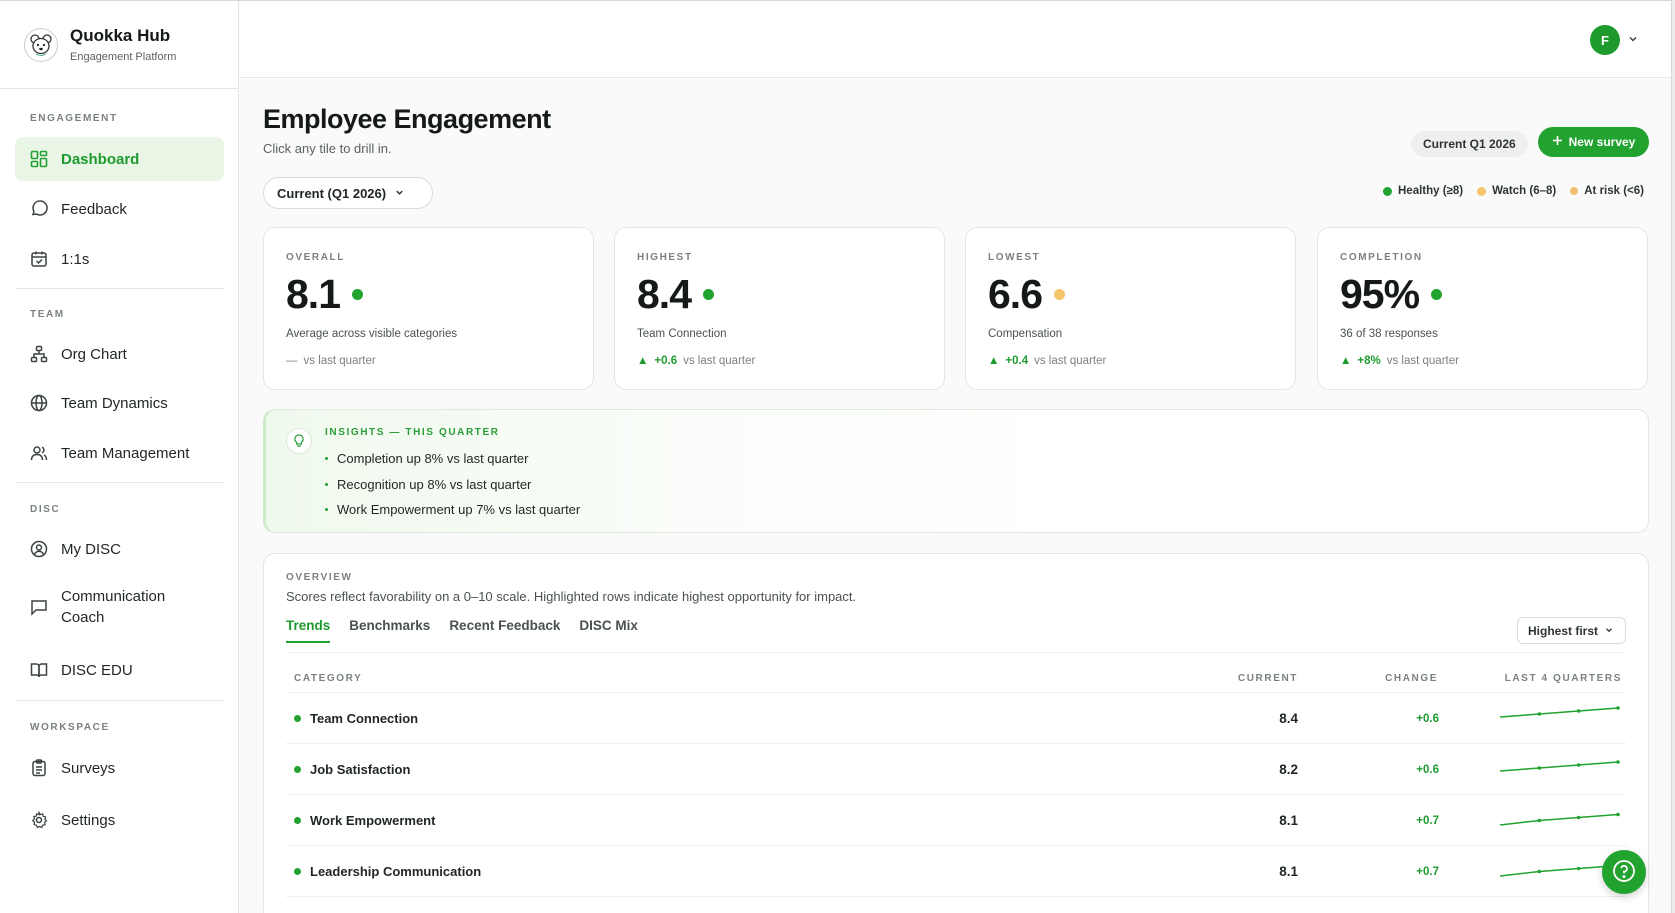 This screenshot has width=1675, height=913. What do you see at coordinates (956, 652) in the screenshot?
I see `tabs-divider` at bounding box center [956, 652].